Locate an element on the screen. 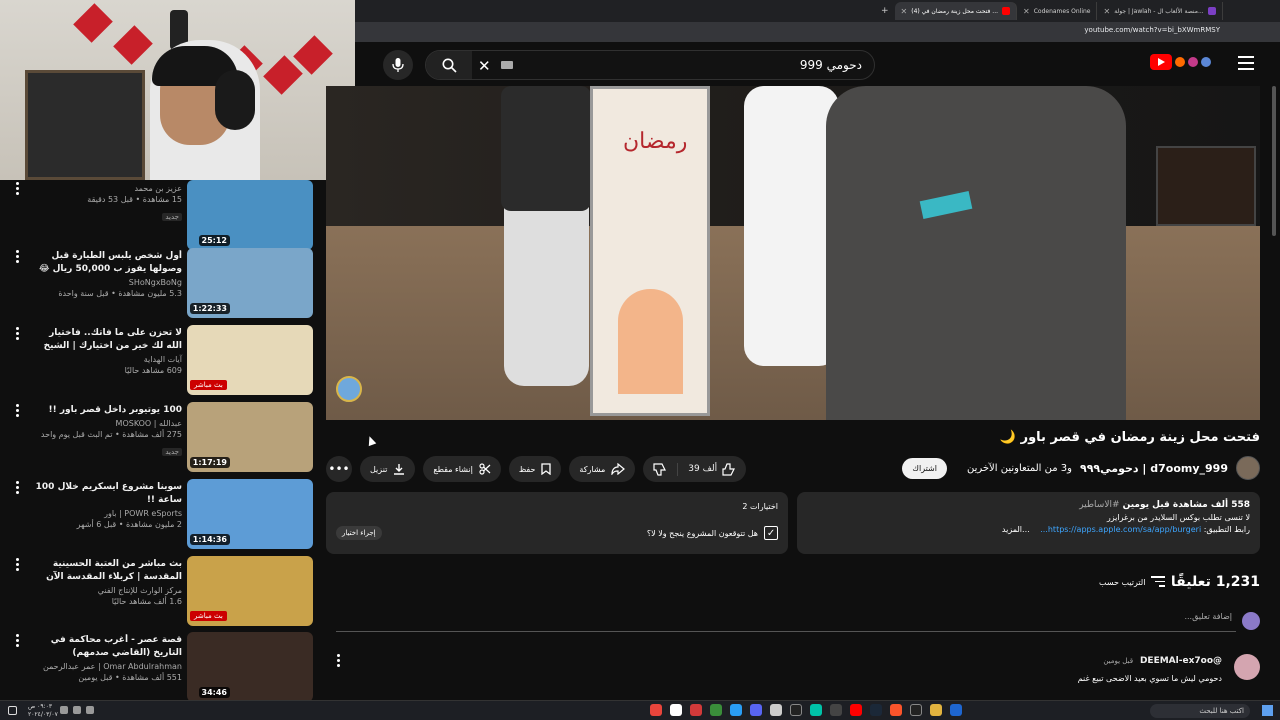 The image size is (1280, 720). clip-button: إنشاء مقطع is located at coordinates (462, 469).